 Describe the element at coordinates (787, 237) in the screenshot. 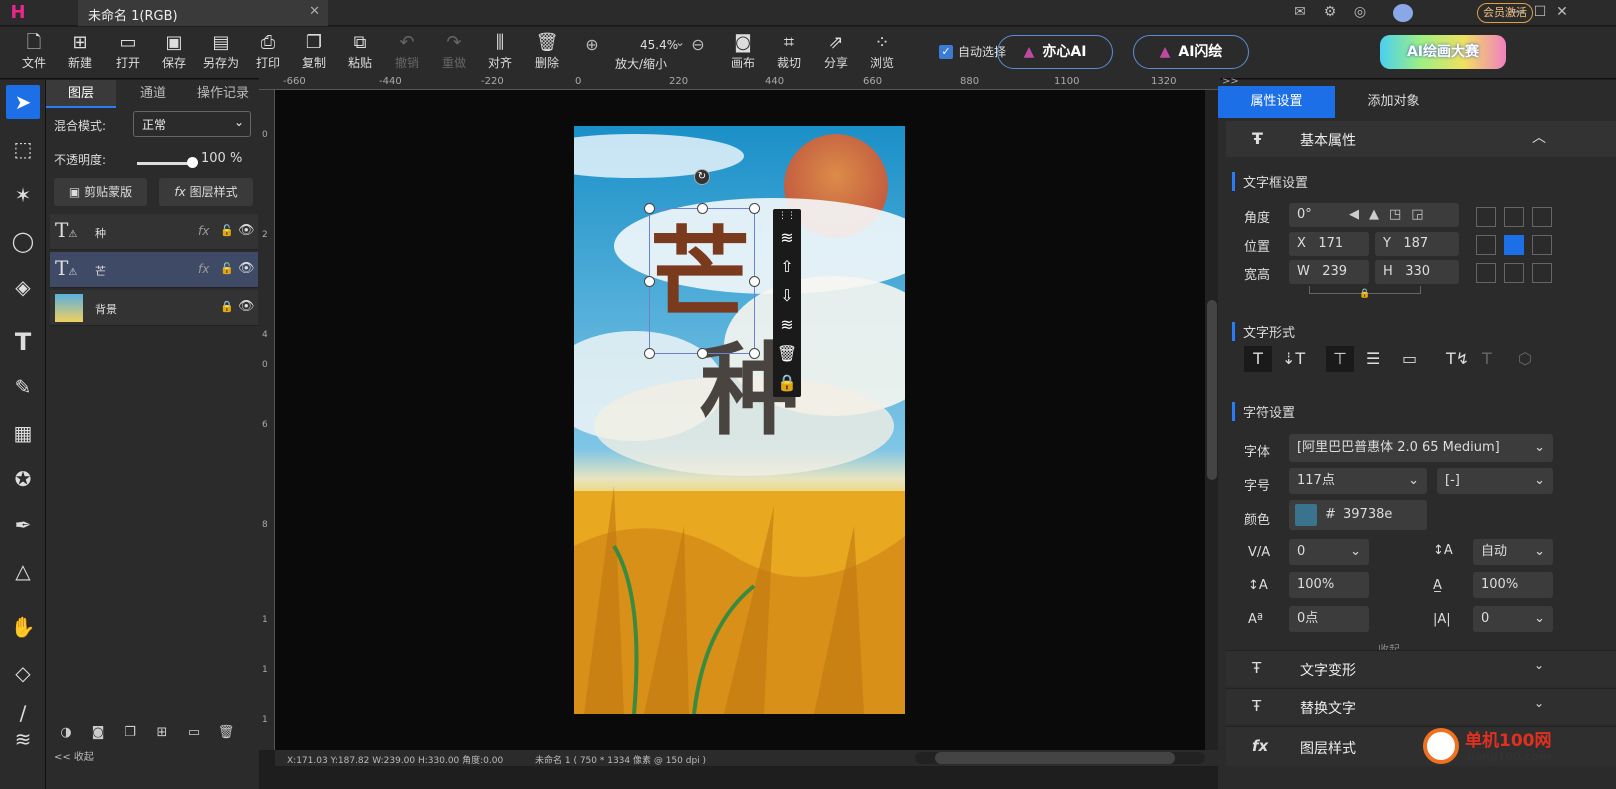

I see `bring-to-front-icon: ≋` at that location.